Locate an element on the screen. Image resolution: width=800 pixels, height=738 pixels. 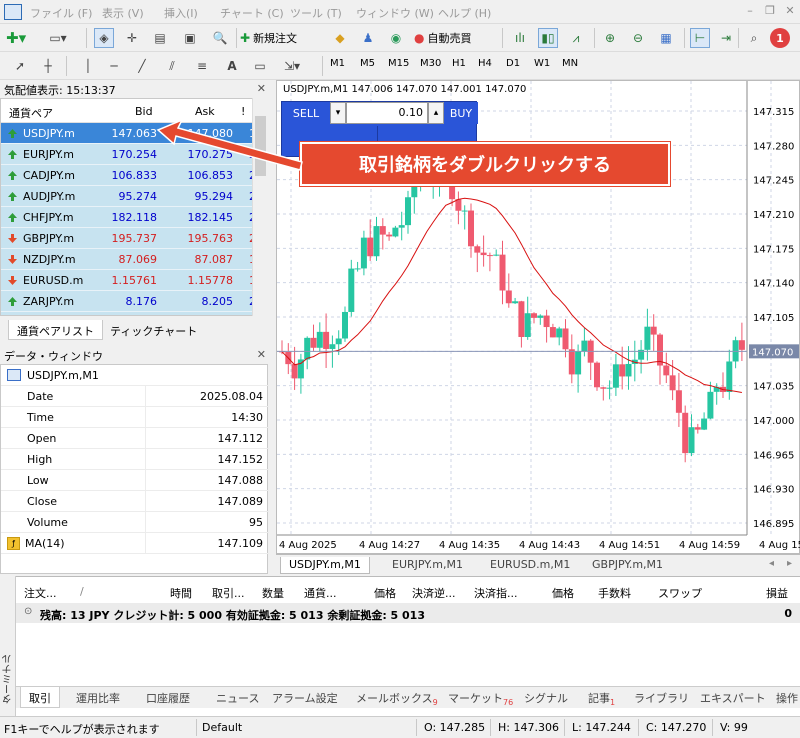
market-watch-row: AUDJPY.m95.27495.29420 is located at coordinates (134, 196).